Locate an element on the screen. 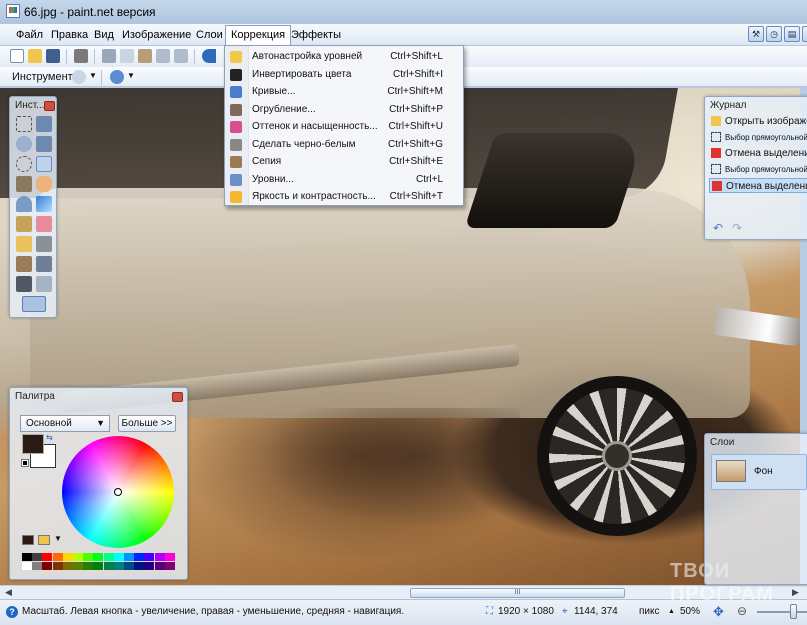 The image size is (807, 625). color-wheel is located at coordinates (118, 492).